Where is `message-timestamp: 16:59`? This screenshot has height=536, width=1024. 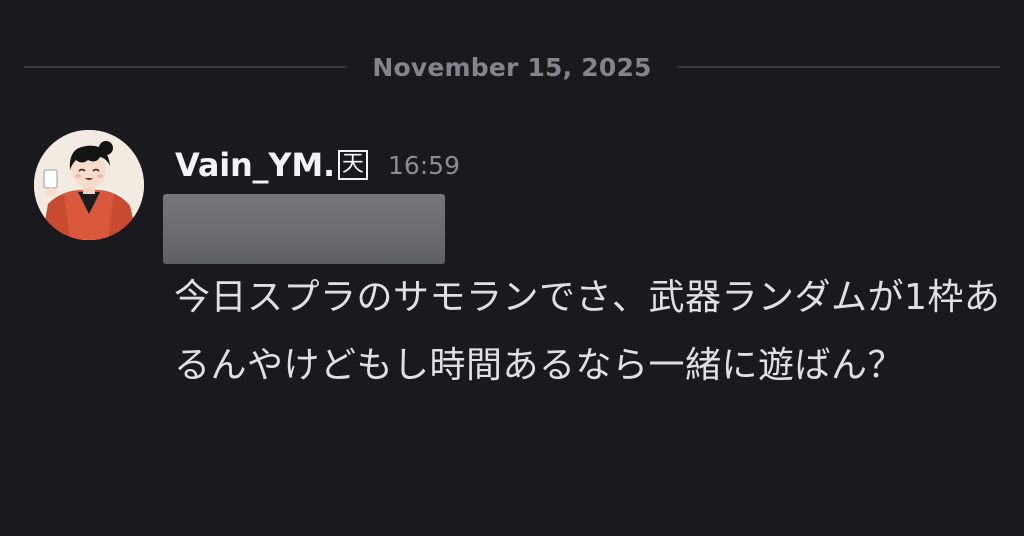
message-timestamp: 16:59 is located at coordinates (424, 165).